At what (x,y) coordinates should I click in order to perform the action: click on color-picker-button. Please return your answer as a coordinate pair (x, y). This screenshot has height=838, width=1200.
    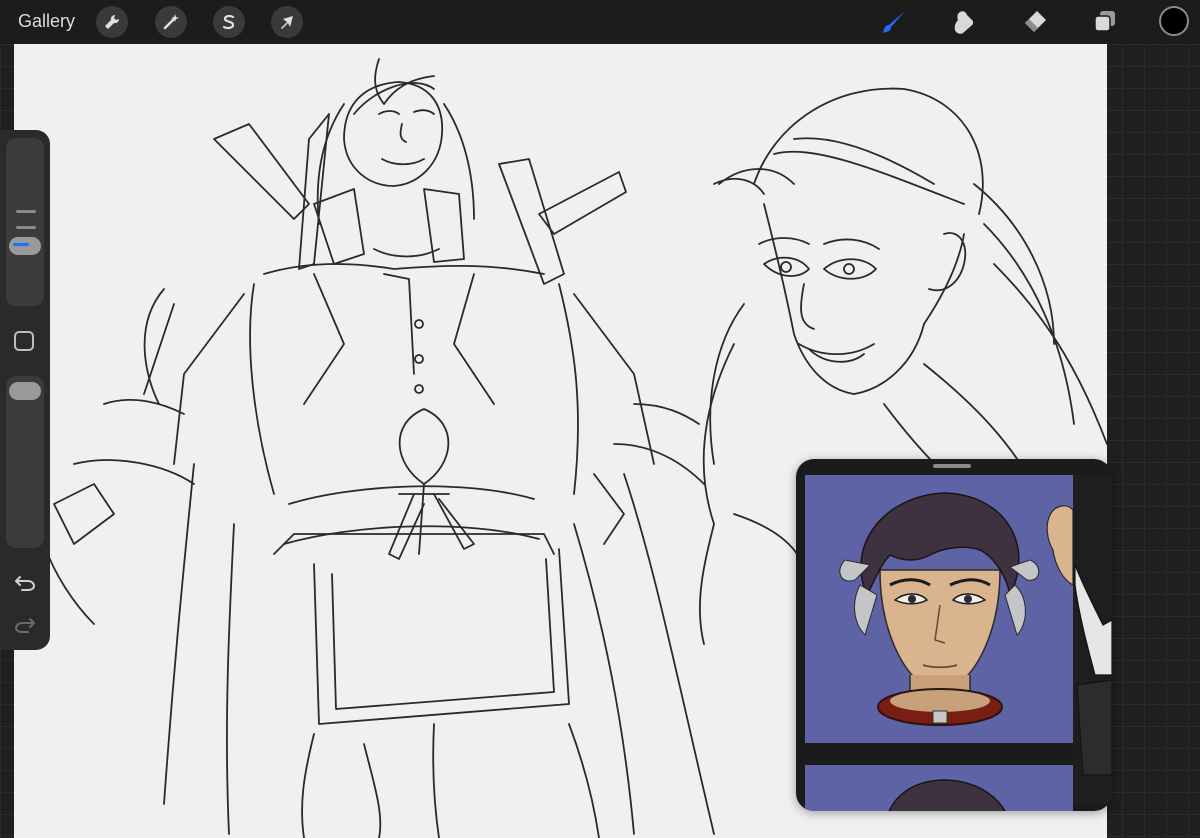
    Looking at the image, I should click on (1174, 21).